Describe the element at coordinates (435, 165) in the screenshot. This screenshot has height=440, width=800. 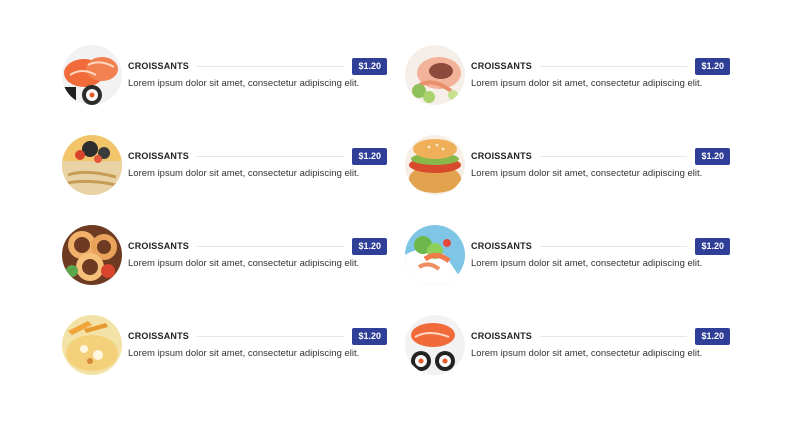
I see `burger-photo` at that location.